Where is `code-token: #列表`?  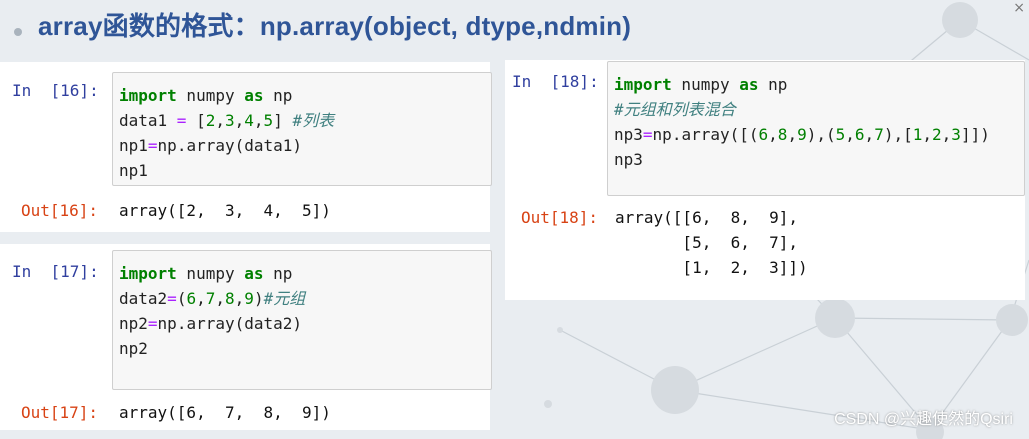
code-token: #列表 is located at coordinates (313, 120).